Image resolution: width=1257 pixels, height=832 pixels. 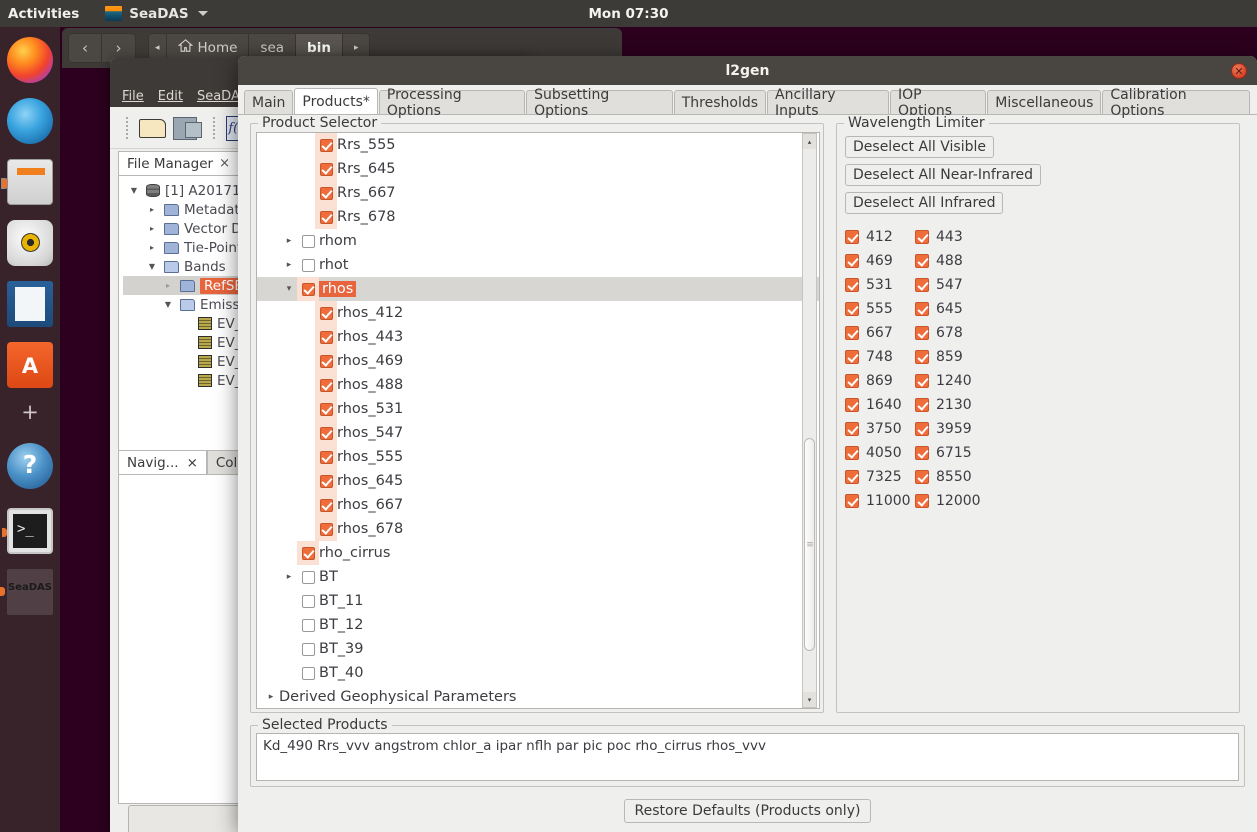 I want to click on product-row-bt-39: BT_39, so click(x=538, y=649).